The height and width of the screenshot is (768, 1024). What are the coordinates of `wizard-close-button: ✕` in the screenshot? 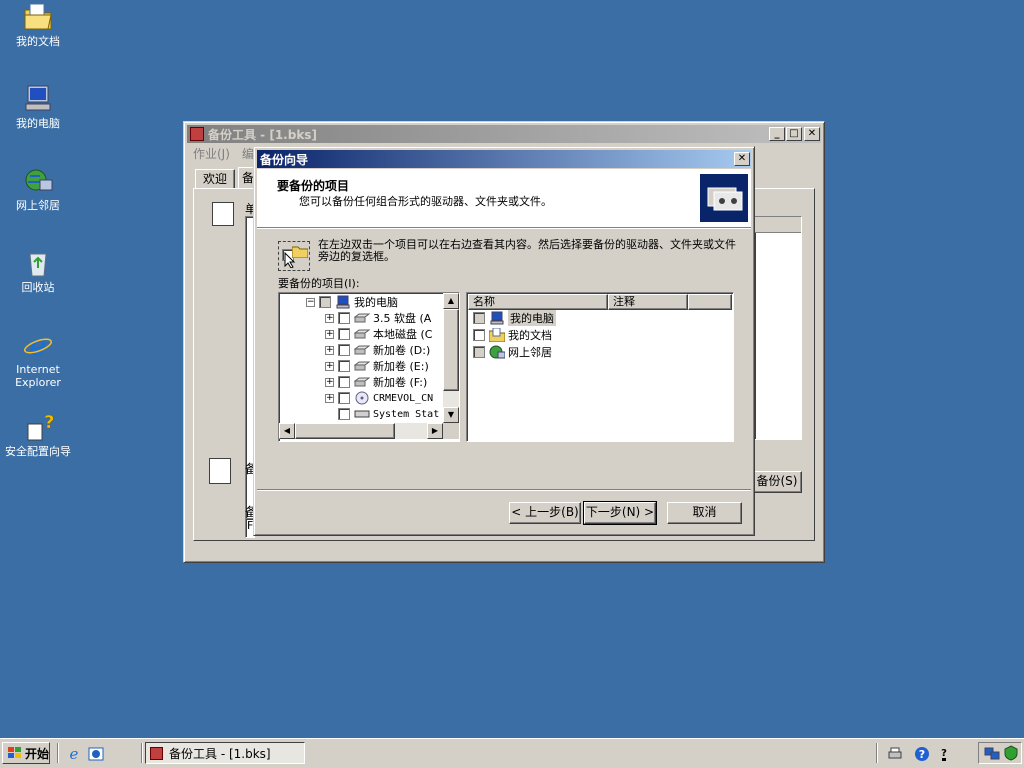 It's located at (742, 159).